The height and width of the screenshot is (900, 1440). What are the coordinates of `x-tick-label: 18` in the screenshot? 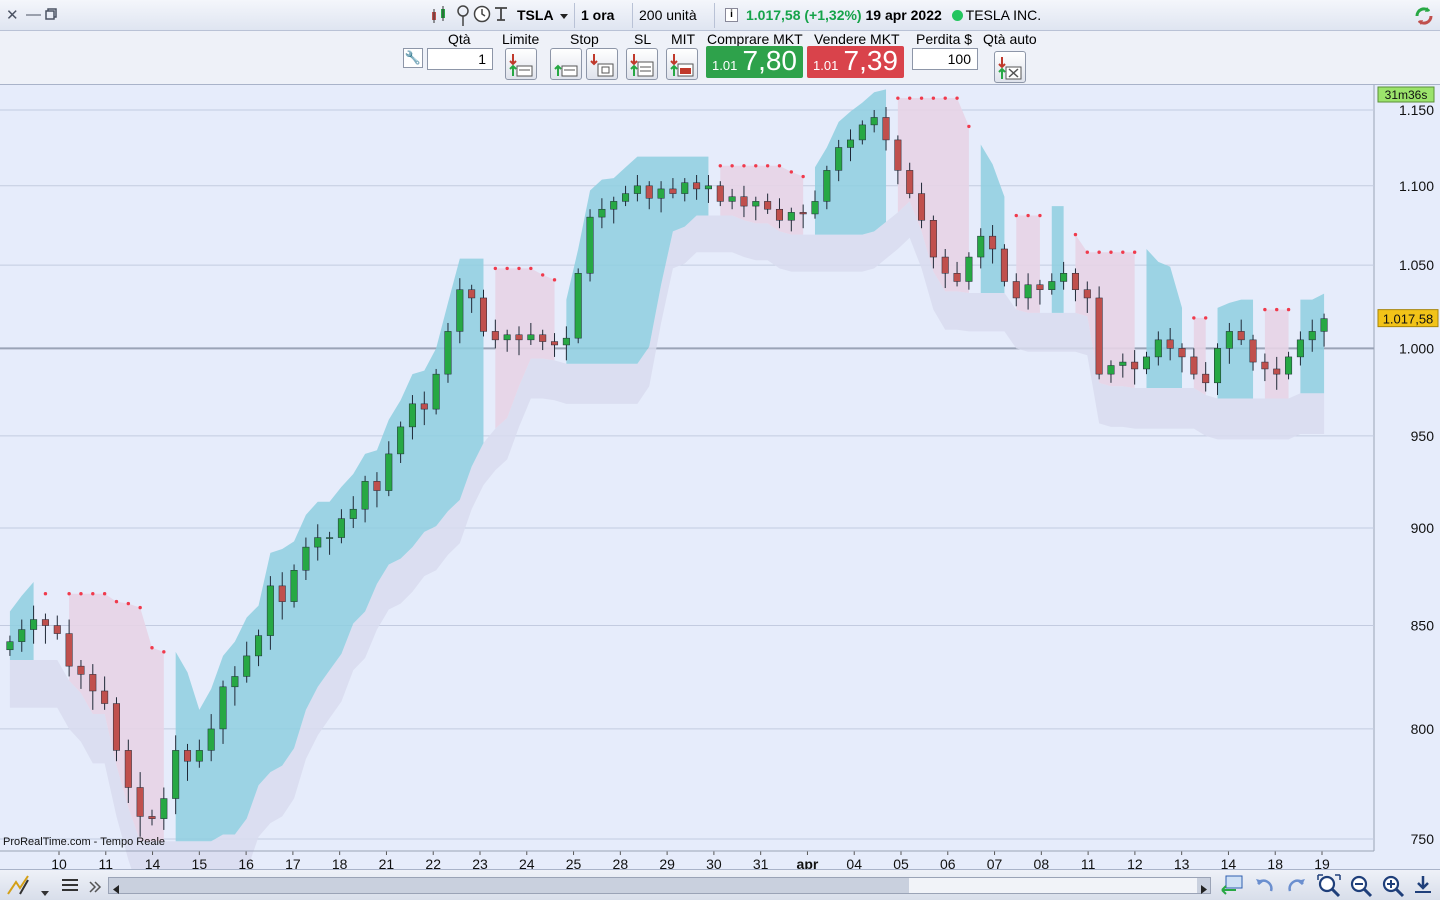 It's located at (340, 862).